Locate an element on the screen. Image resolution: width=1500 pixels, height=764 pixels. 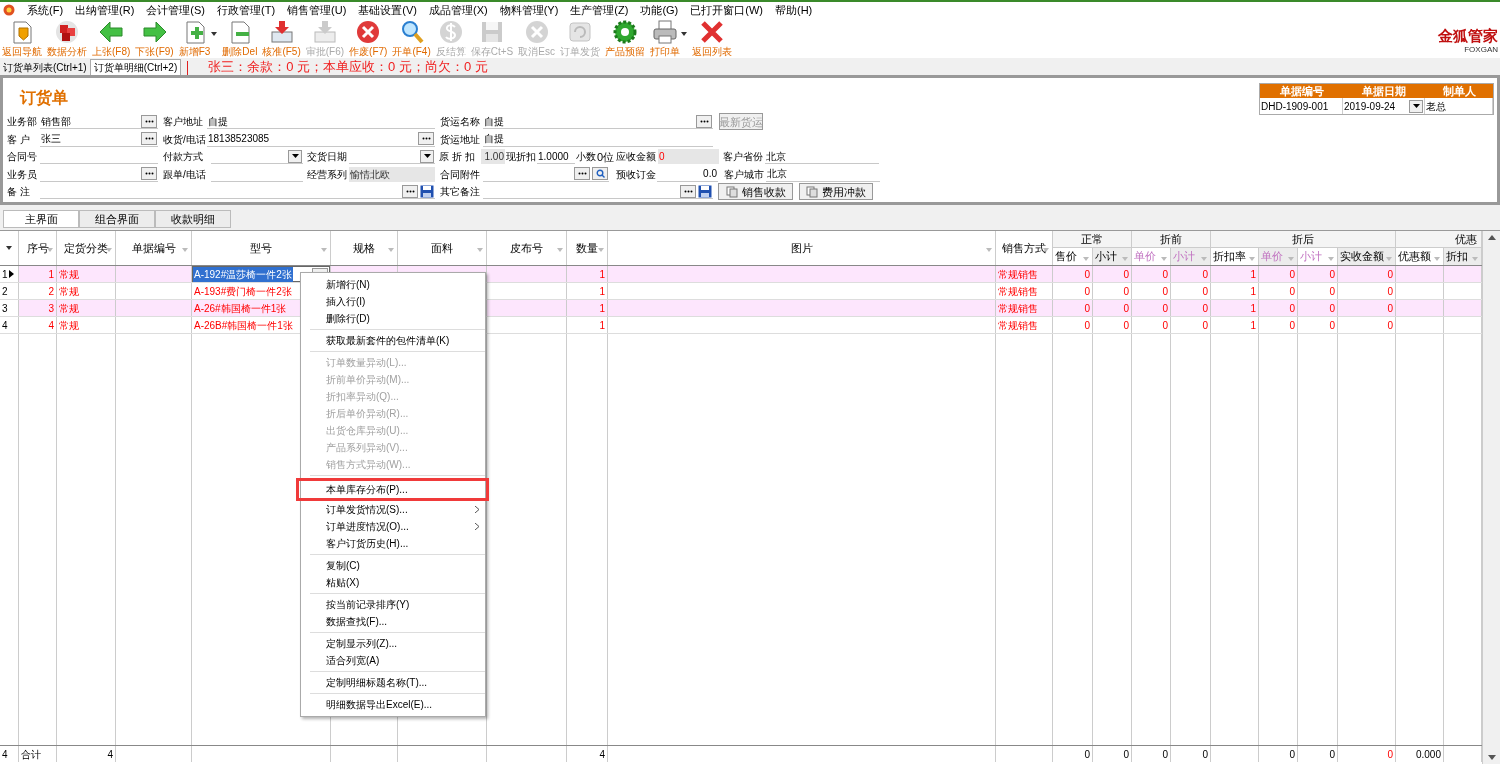
table-cell-text: 2 is located at coordinates (51, 291).